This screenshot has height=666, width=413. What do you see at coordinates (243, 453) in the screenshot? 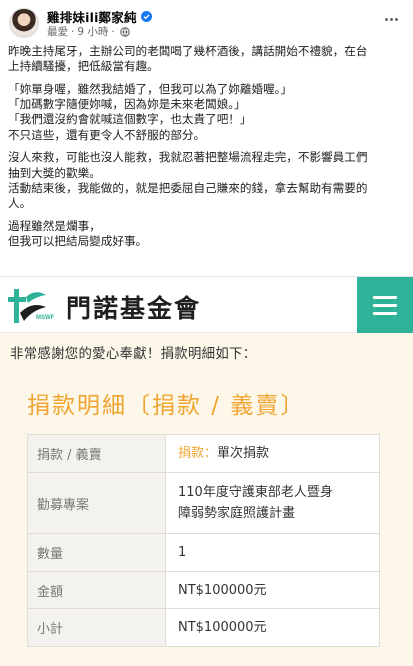
I see `donation-type-value: 單次捐款` at bounding box center [243, 453].